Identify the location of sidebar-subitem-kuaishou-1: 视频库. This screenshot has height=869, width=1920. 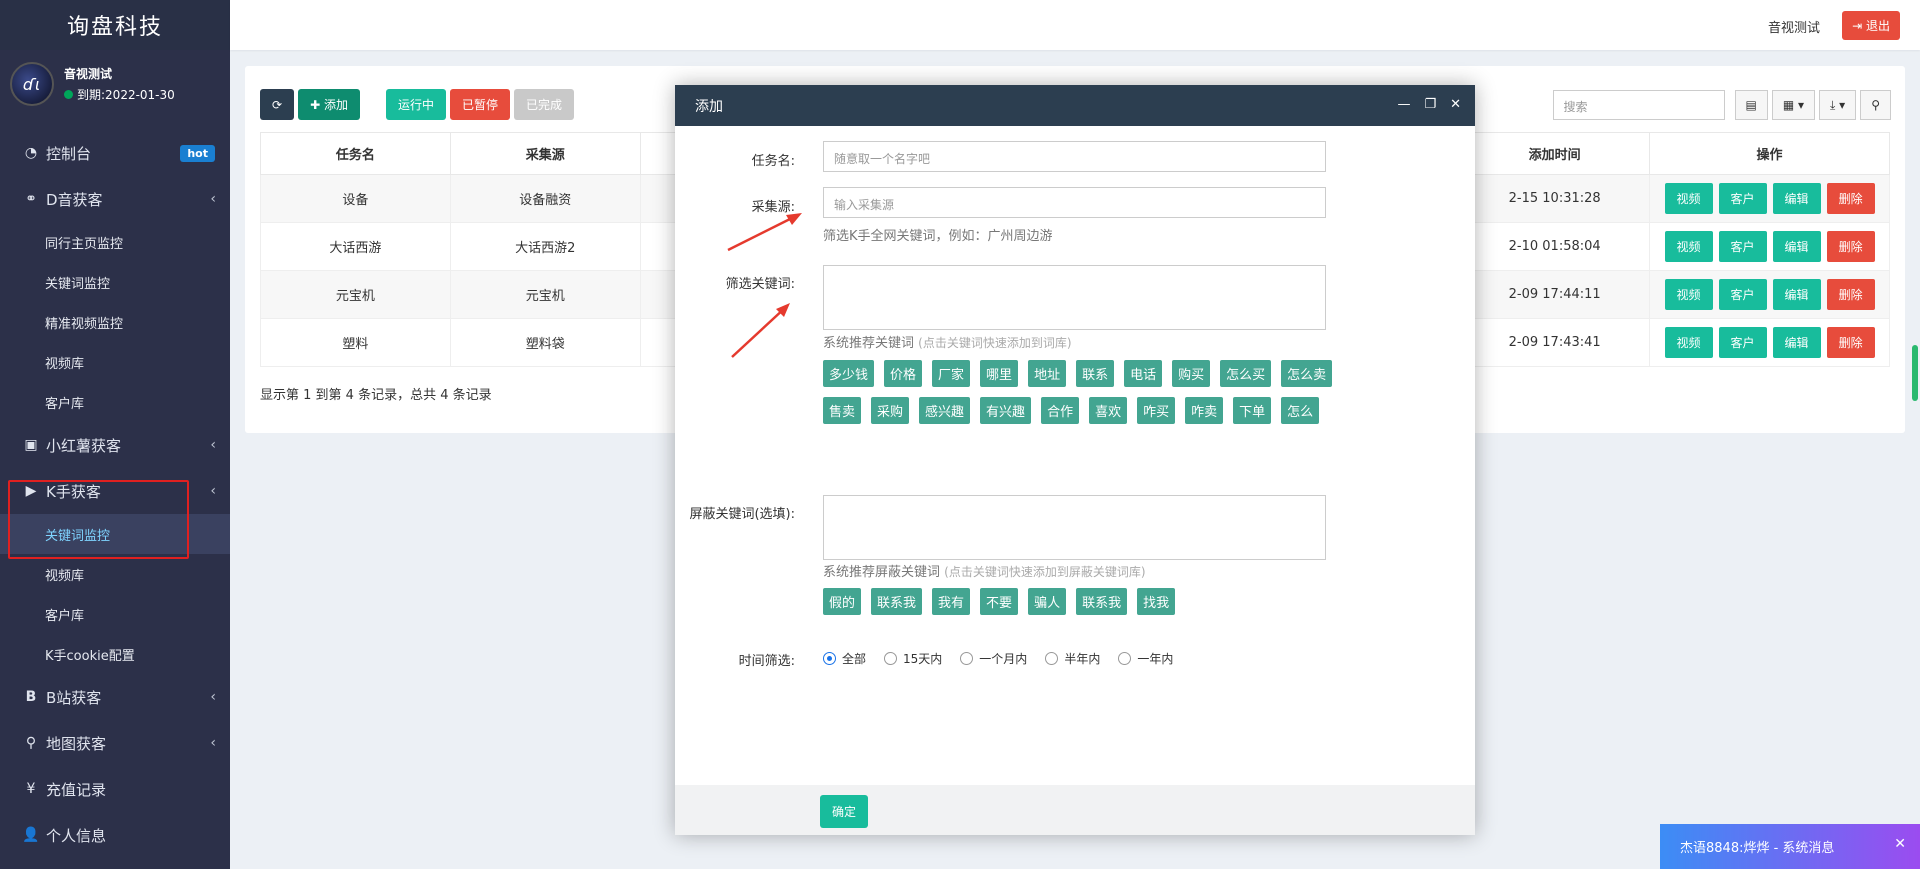
(115, 574).